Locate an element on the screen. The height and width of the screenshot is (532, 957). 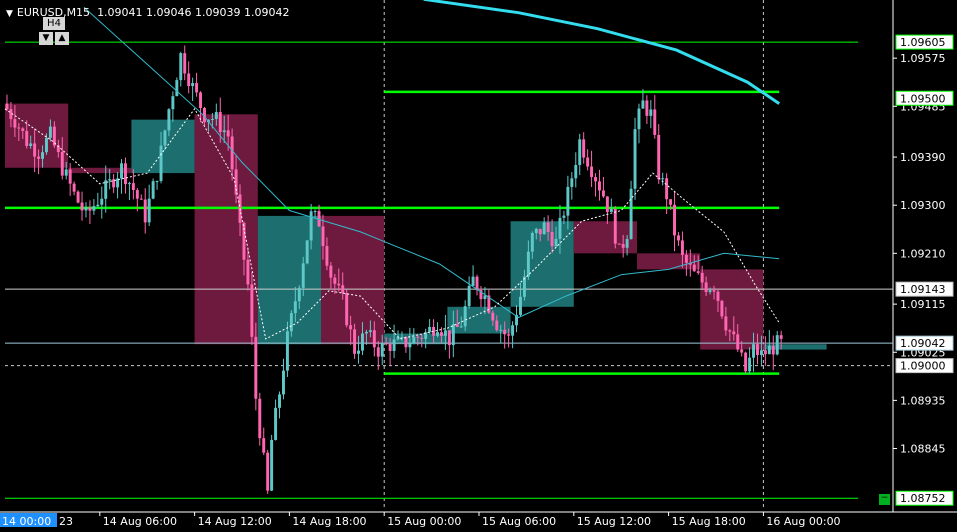
price-level-label: 1.09605 is located at coordinates (923, 42).